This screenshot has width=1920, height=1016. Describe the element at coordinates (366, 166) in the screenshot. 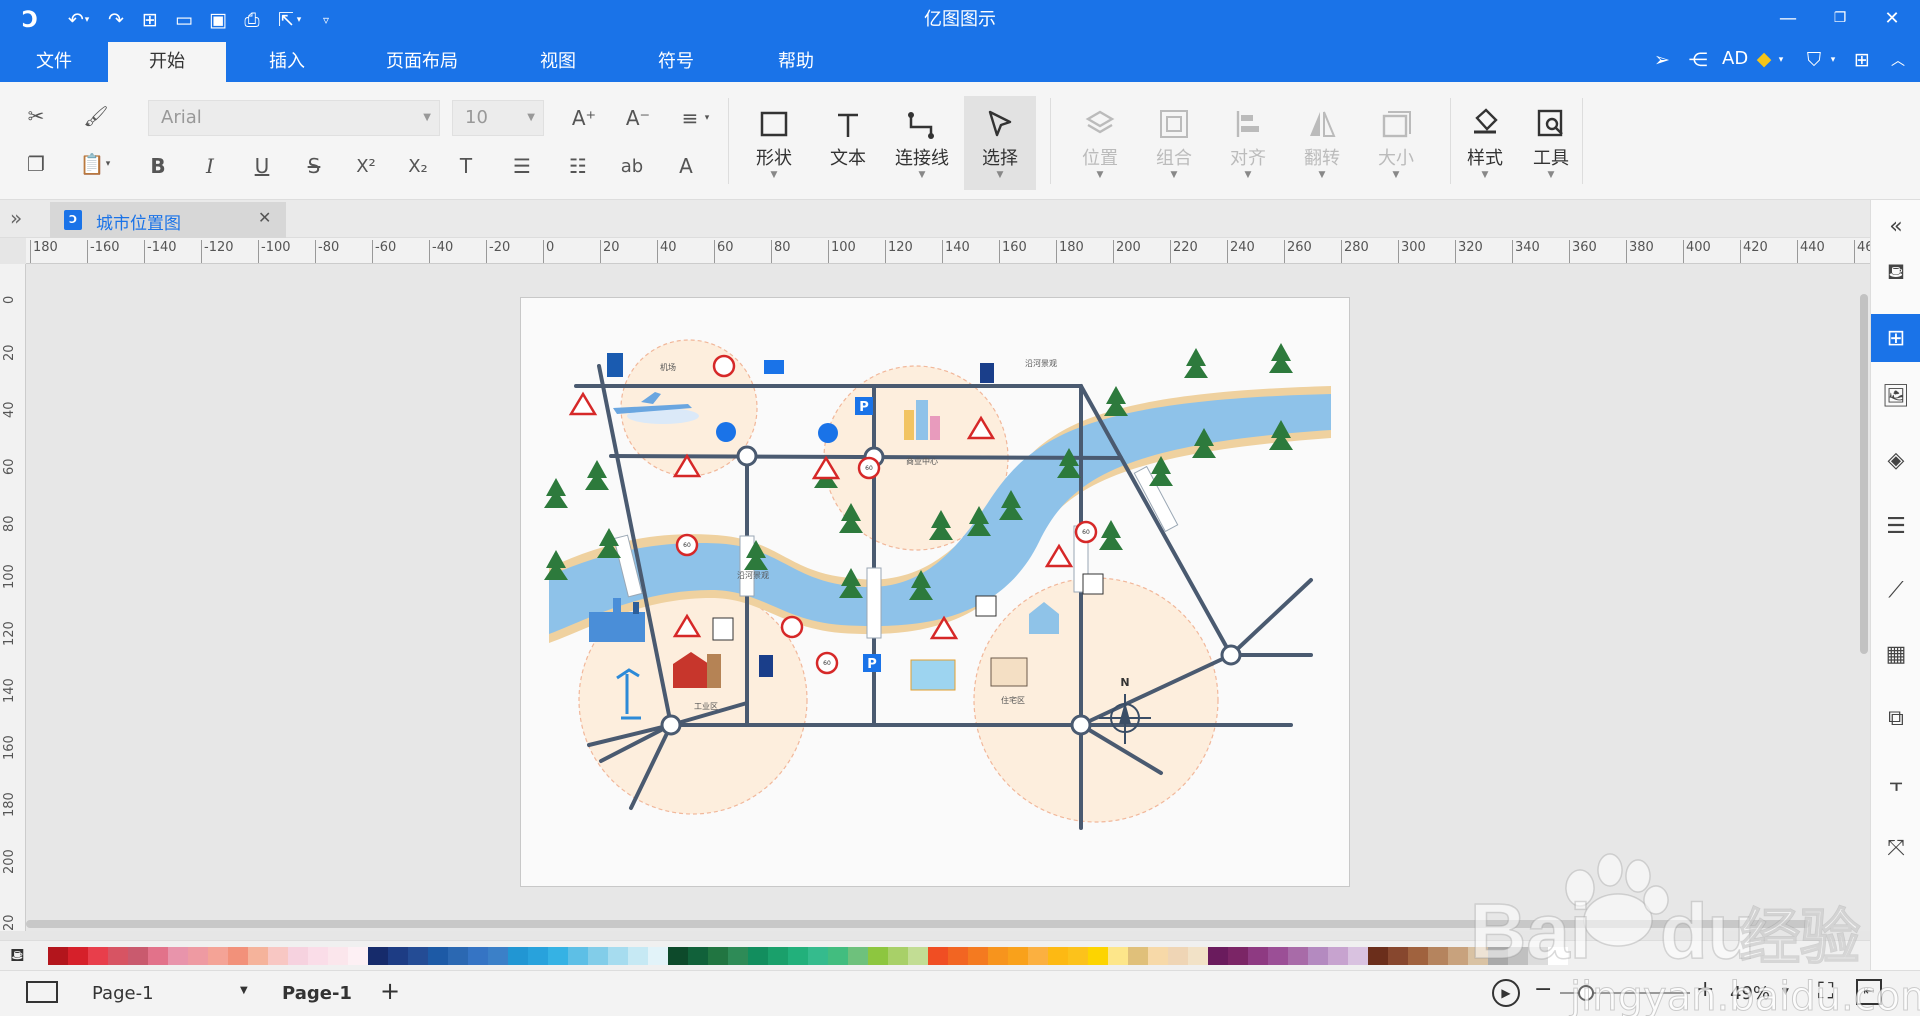

I see `superscript-icon: X²` at that location.